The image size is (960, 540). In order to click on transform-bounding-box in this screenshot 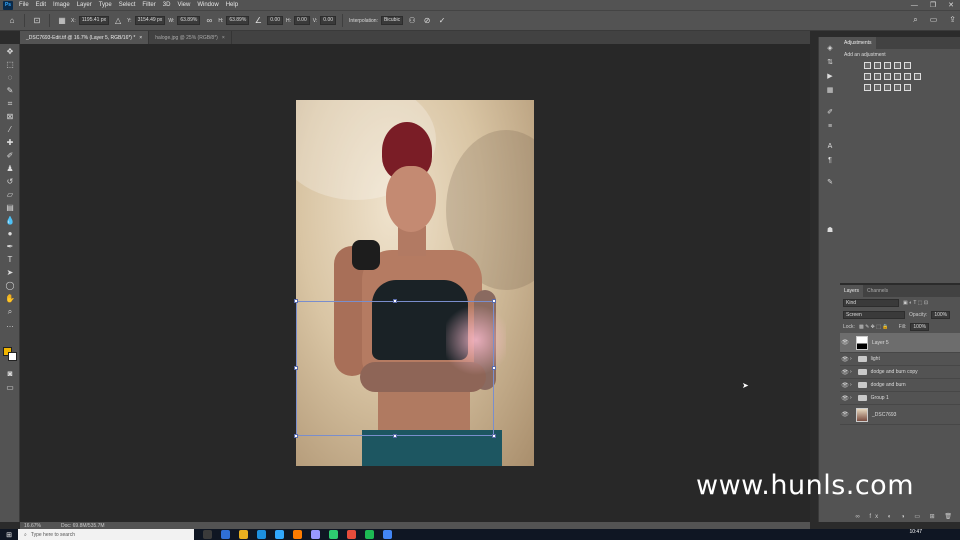, I will do `click(395, 368)`.